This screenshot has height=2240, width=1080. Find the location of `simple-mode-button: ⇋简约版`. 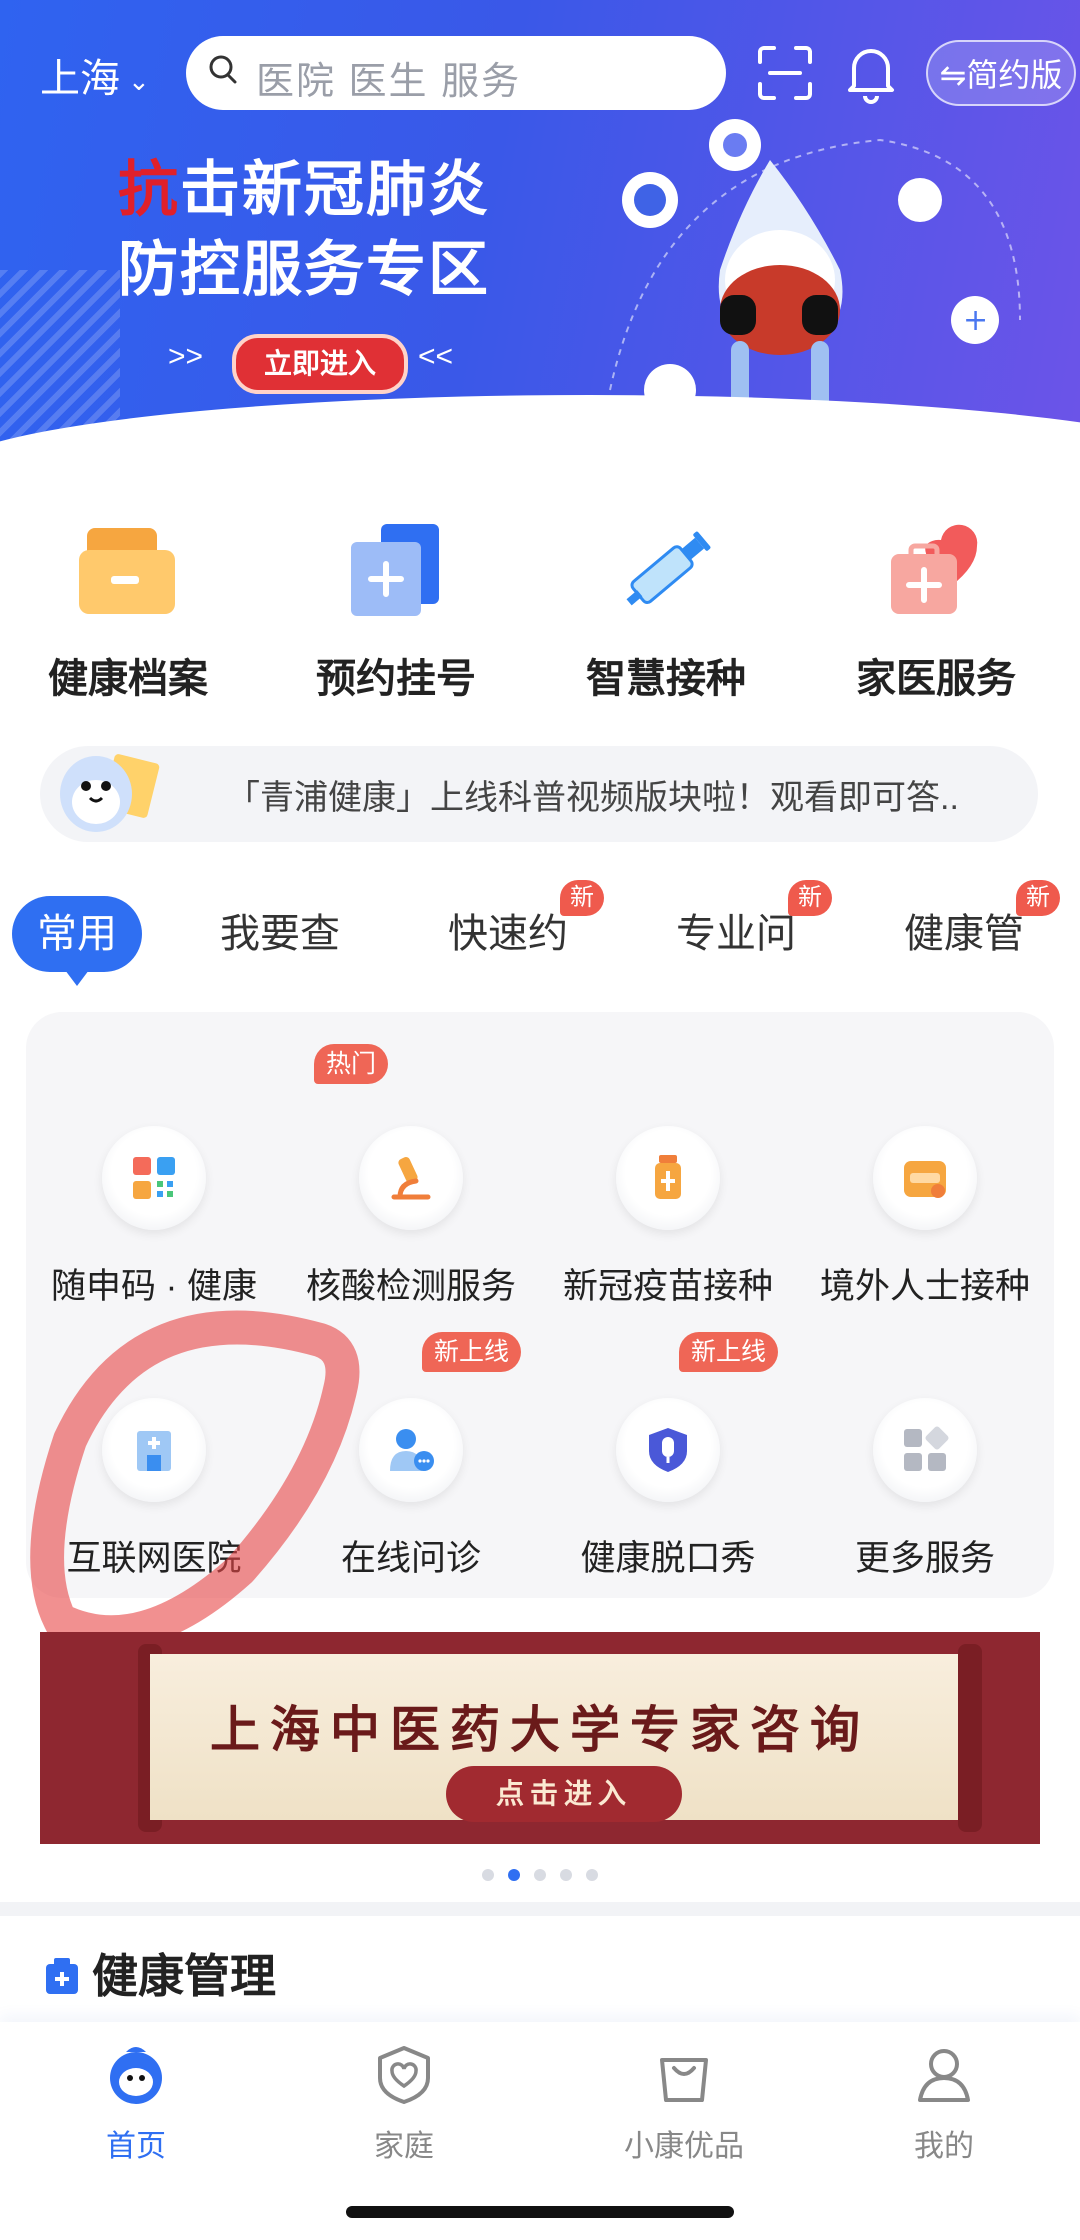

simple-mode-button: ⇋简约版 is located at coordinates (1001, 73).